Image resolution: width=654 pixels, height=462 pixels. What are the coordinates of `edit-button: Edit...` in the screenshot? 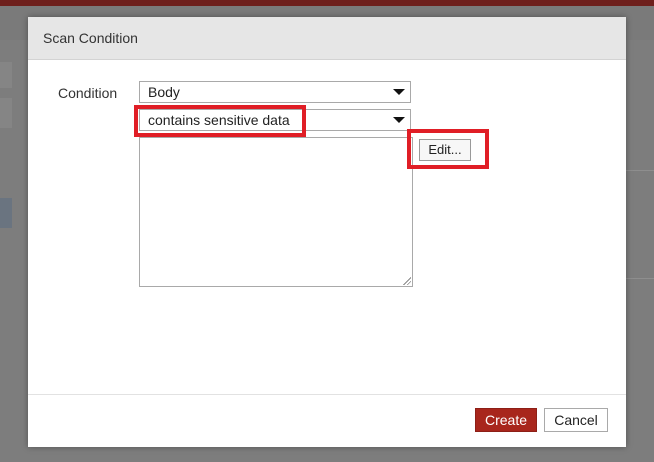 It's located at (445, 150).